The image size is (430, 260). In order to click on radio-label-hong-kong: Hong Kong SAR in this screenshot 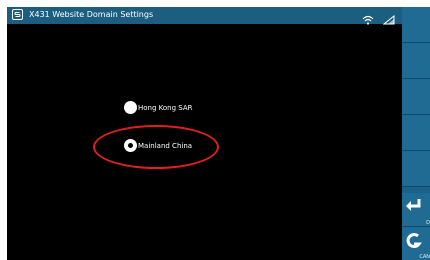, I will do `click(165, 108)`.